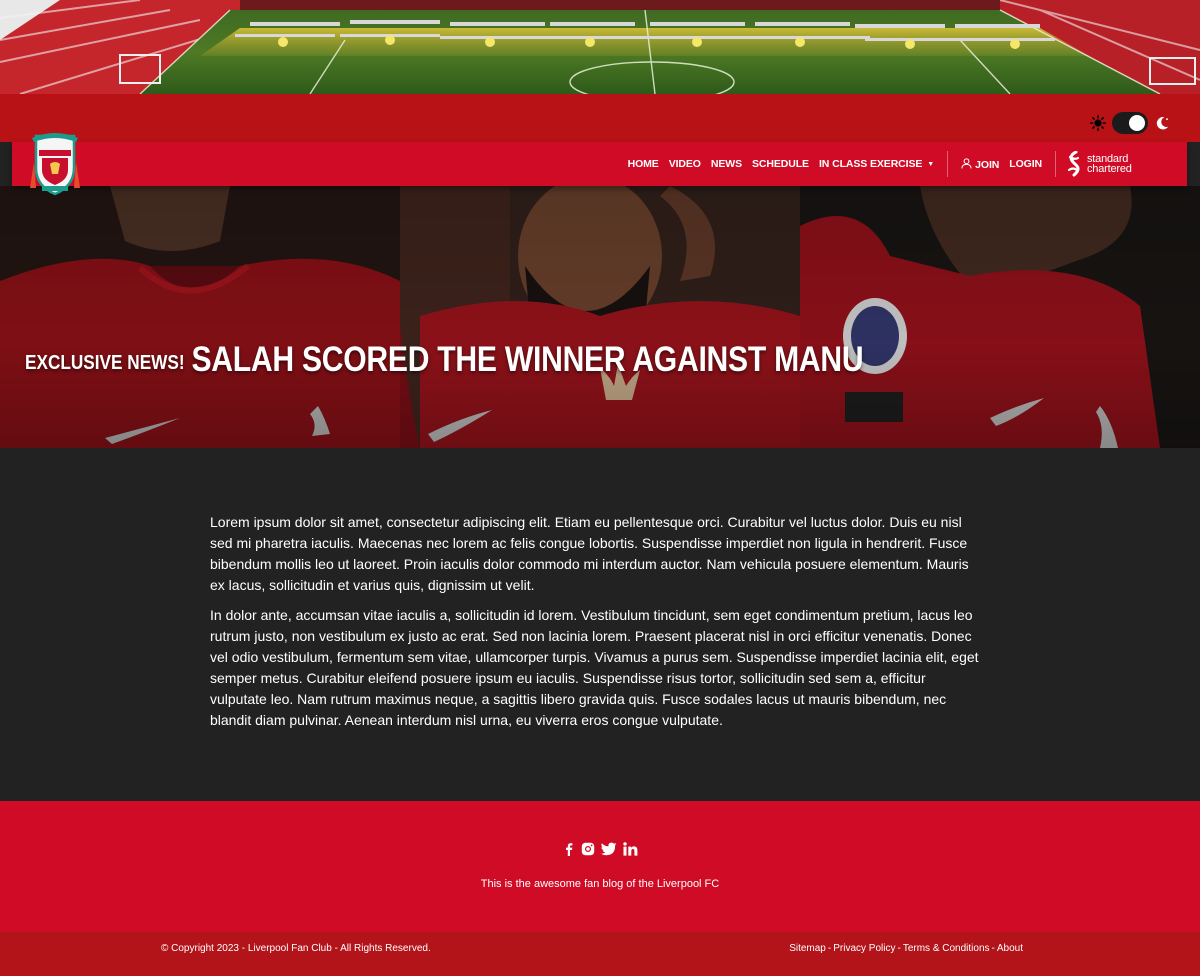 The image size is (1200, 976). Describe the element at coordinates (1098, 123) in the screenshot. I see `sun-icon` at that location.